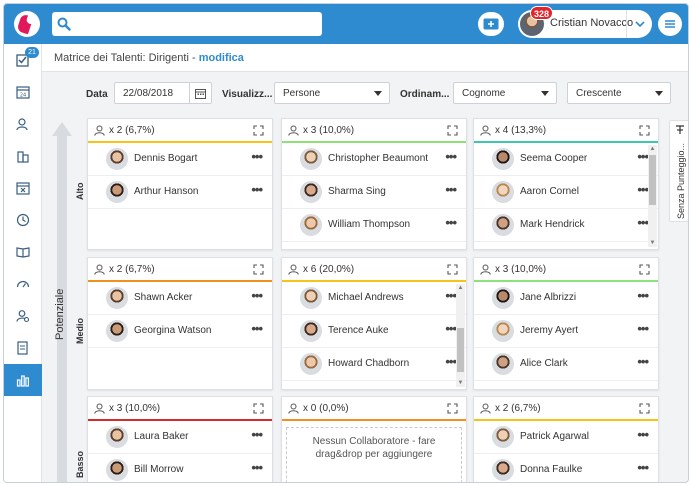 The height and width of the screenshot is (486, 692). I want to click on employee-row: Terence Auke •••, so click(374, 331).